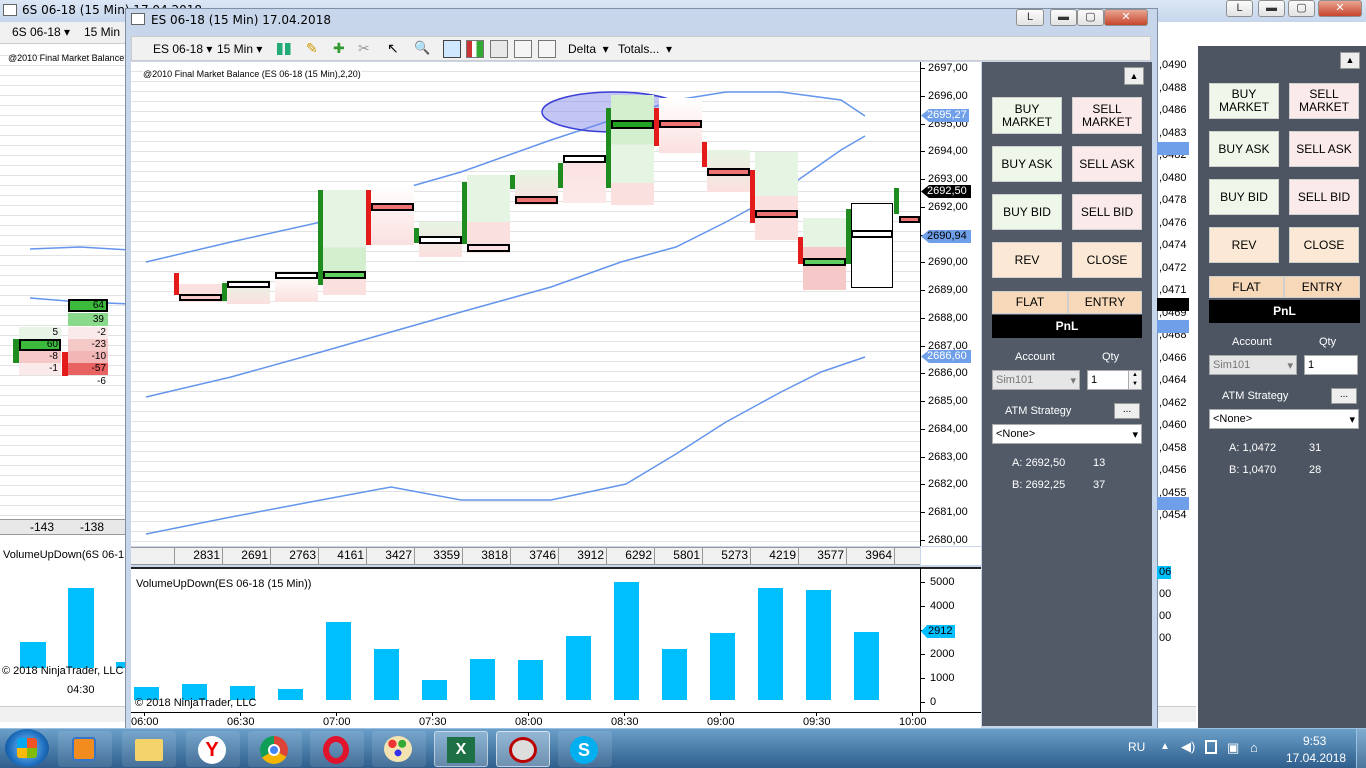  I want to click on account-select: Sim101 ▾, so click(1036, 380).